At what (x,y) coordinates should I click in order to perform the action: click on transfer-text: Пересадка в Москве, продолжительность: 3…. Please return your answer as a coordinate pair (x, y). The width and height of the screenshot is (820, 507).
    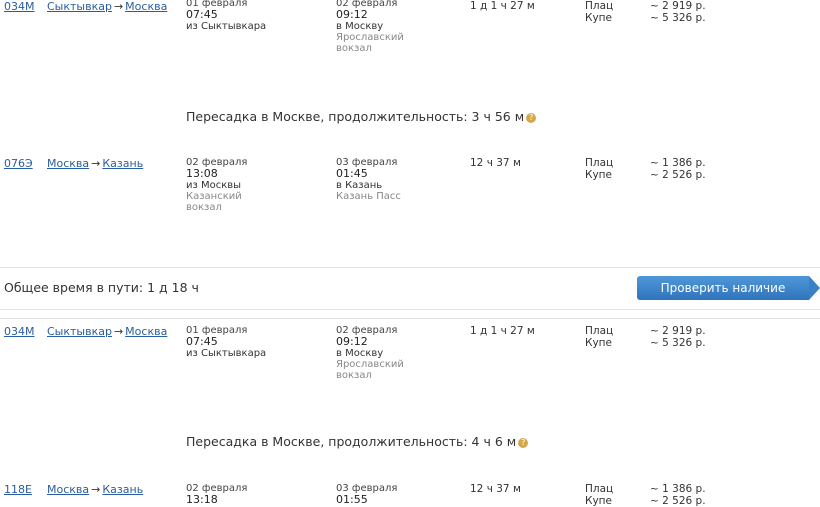
    Looking at the image, I should click on (355, 116).